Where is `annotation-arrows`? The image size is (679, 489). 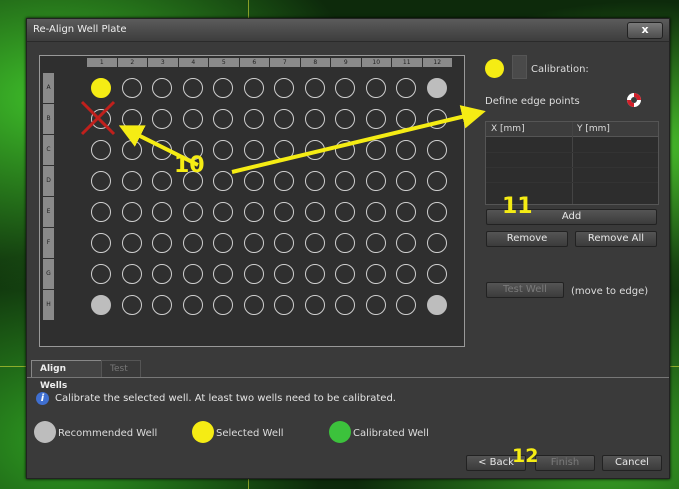
annotation-arrows is located at coordinates (302, 139).